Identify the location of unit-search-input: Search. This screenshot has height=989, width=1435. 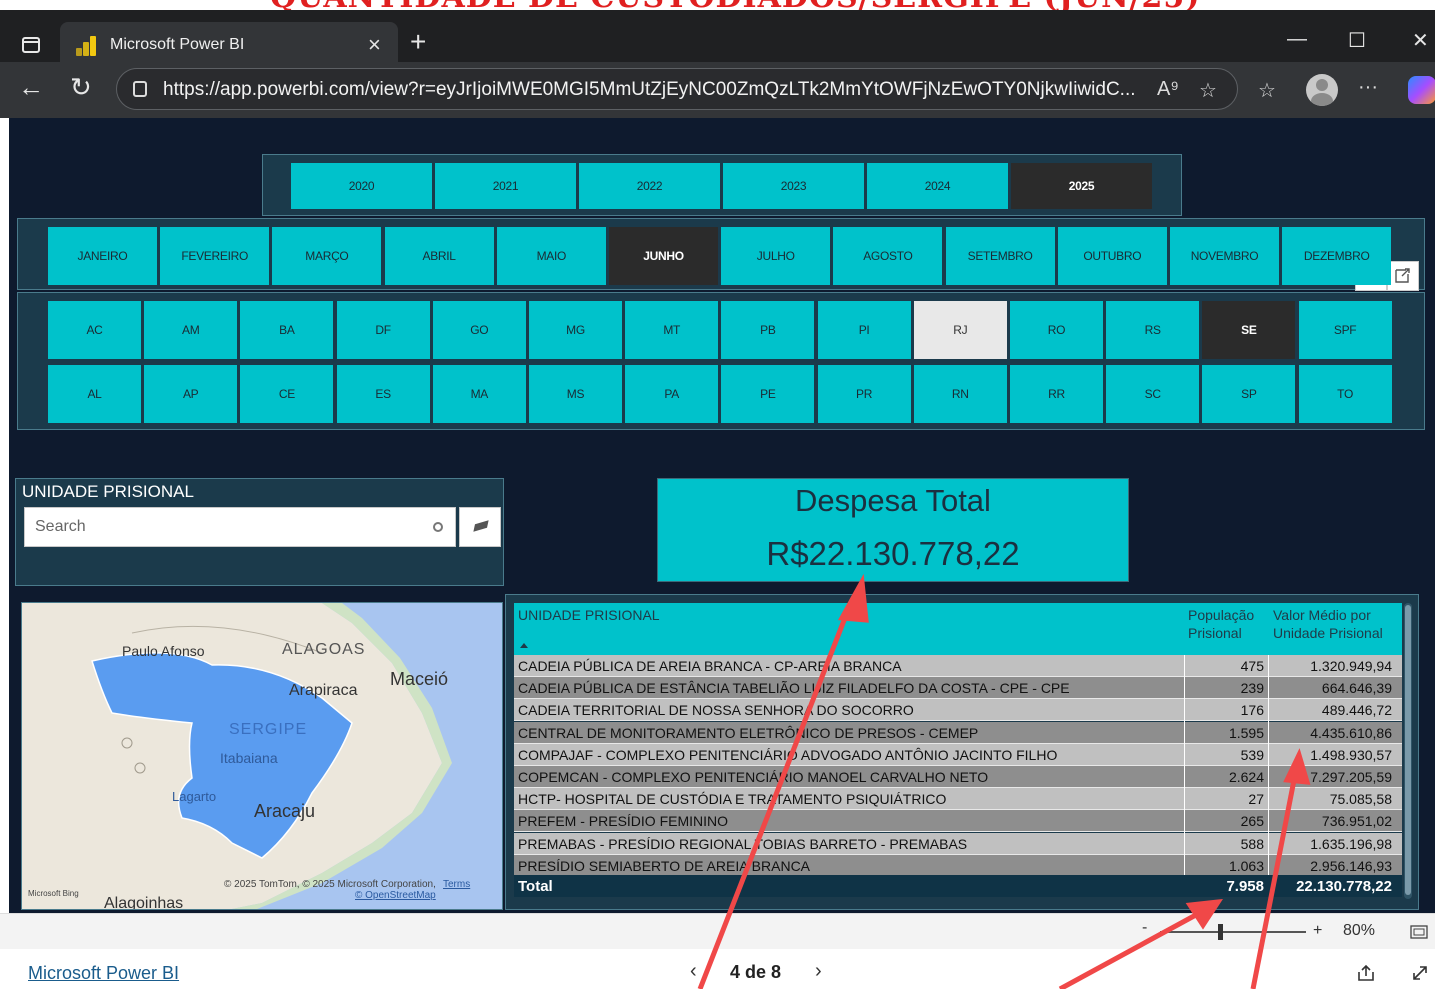
(240, 527).